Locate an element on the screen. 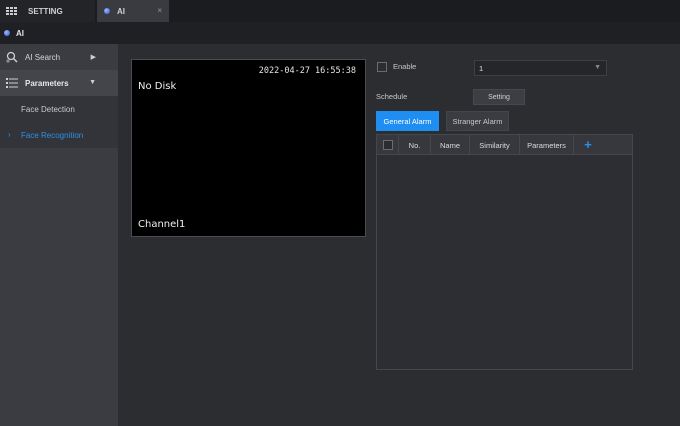 This screenshot has width=680, height=426. tab-stranger-alarm: Stranger Alarm is located at coordinates (477, 121).